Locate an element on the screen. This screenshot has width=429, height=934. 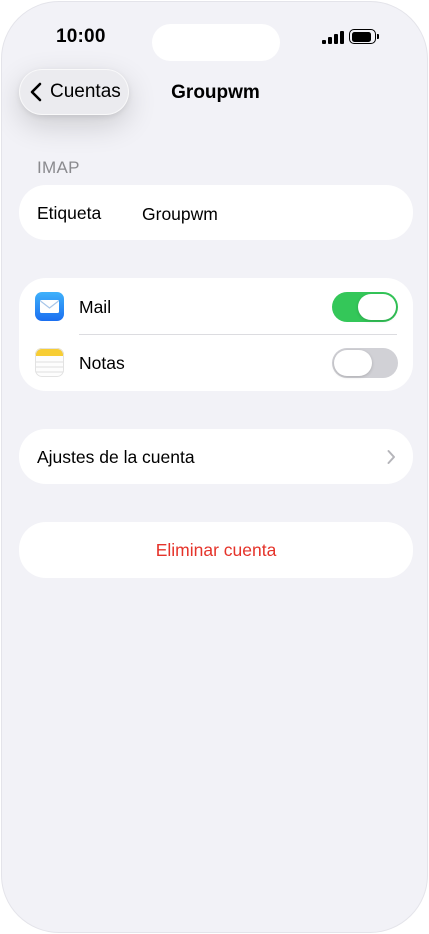
account-settings-label: Ajustes de la cuenta is located at coordinates (116, 457).